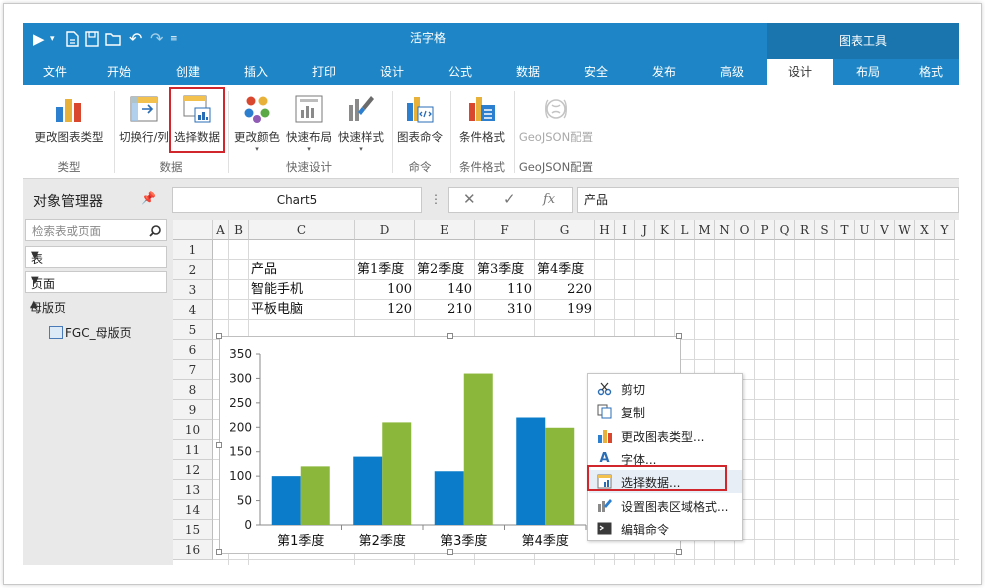 The height and width of the screenshot is (588, 985). I want to click on undo-icon: ↶, so click(135, 39).